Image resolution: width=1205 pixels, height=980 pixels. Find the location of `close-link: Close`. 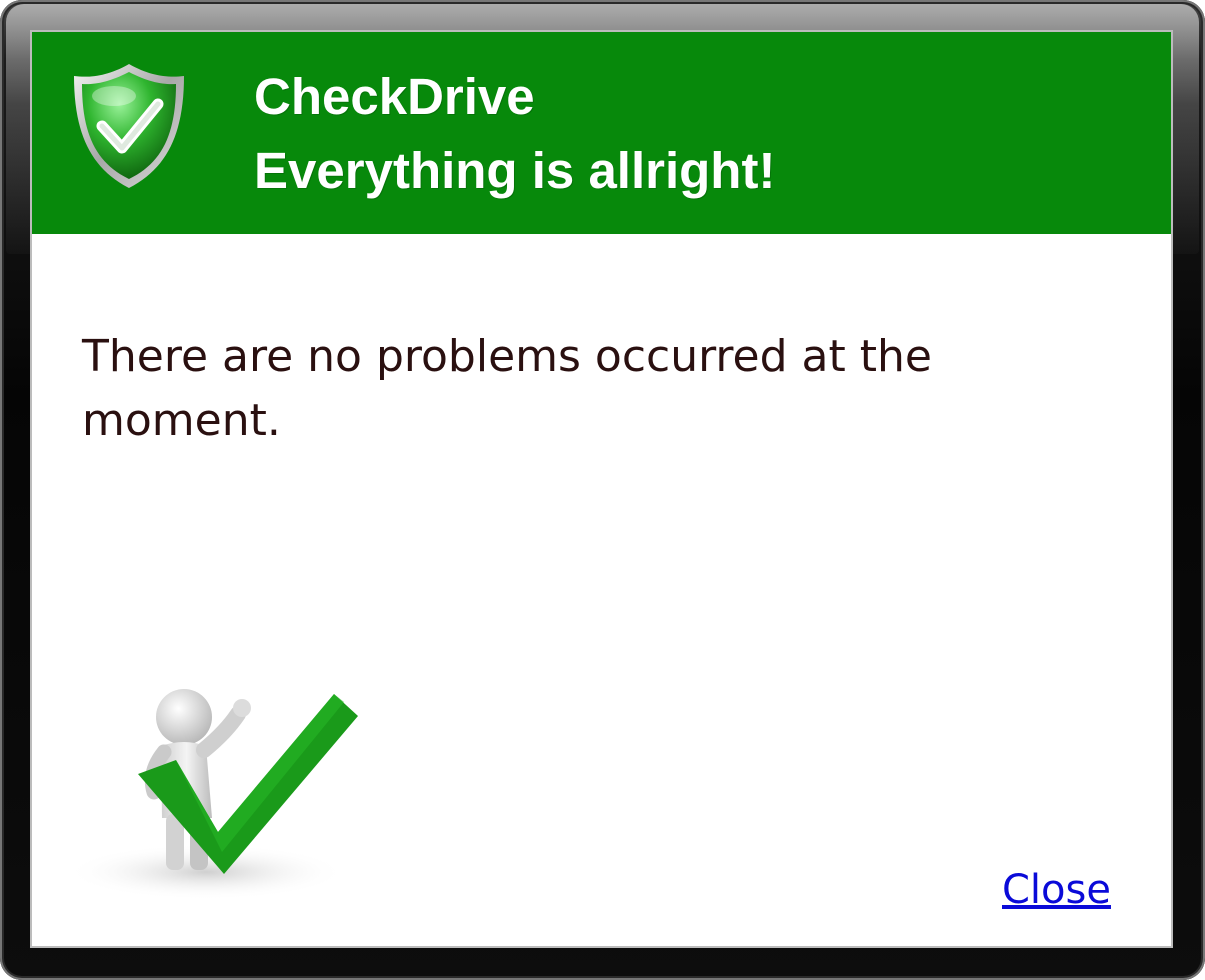

close-link: Close is located at coordinates (1056, 890).